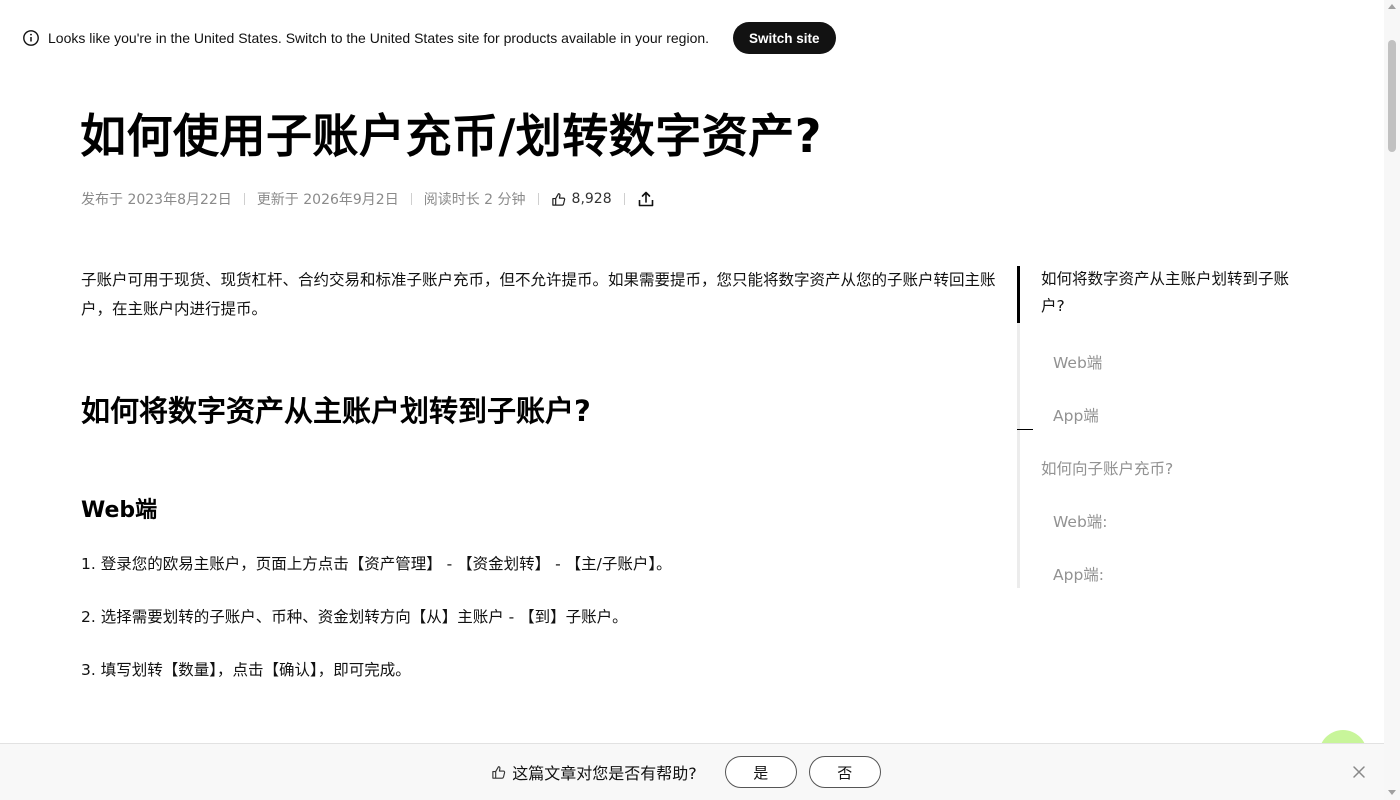 The height and width of the screenshot is (800, 1400). I want to click on like-count: 8,928, so click(591, 199).